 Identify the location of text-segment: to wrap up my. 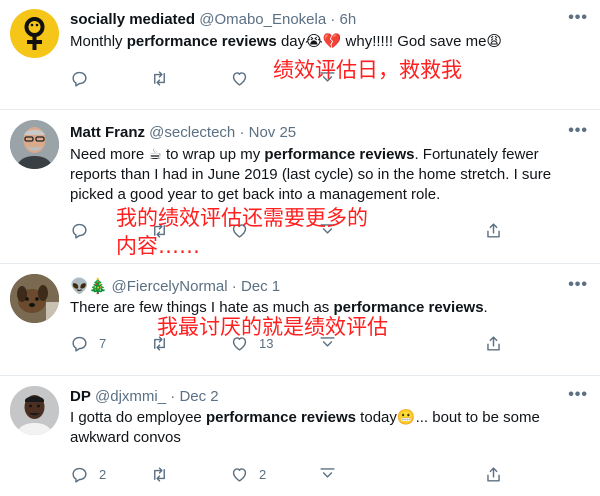
(213, 154).